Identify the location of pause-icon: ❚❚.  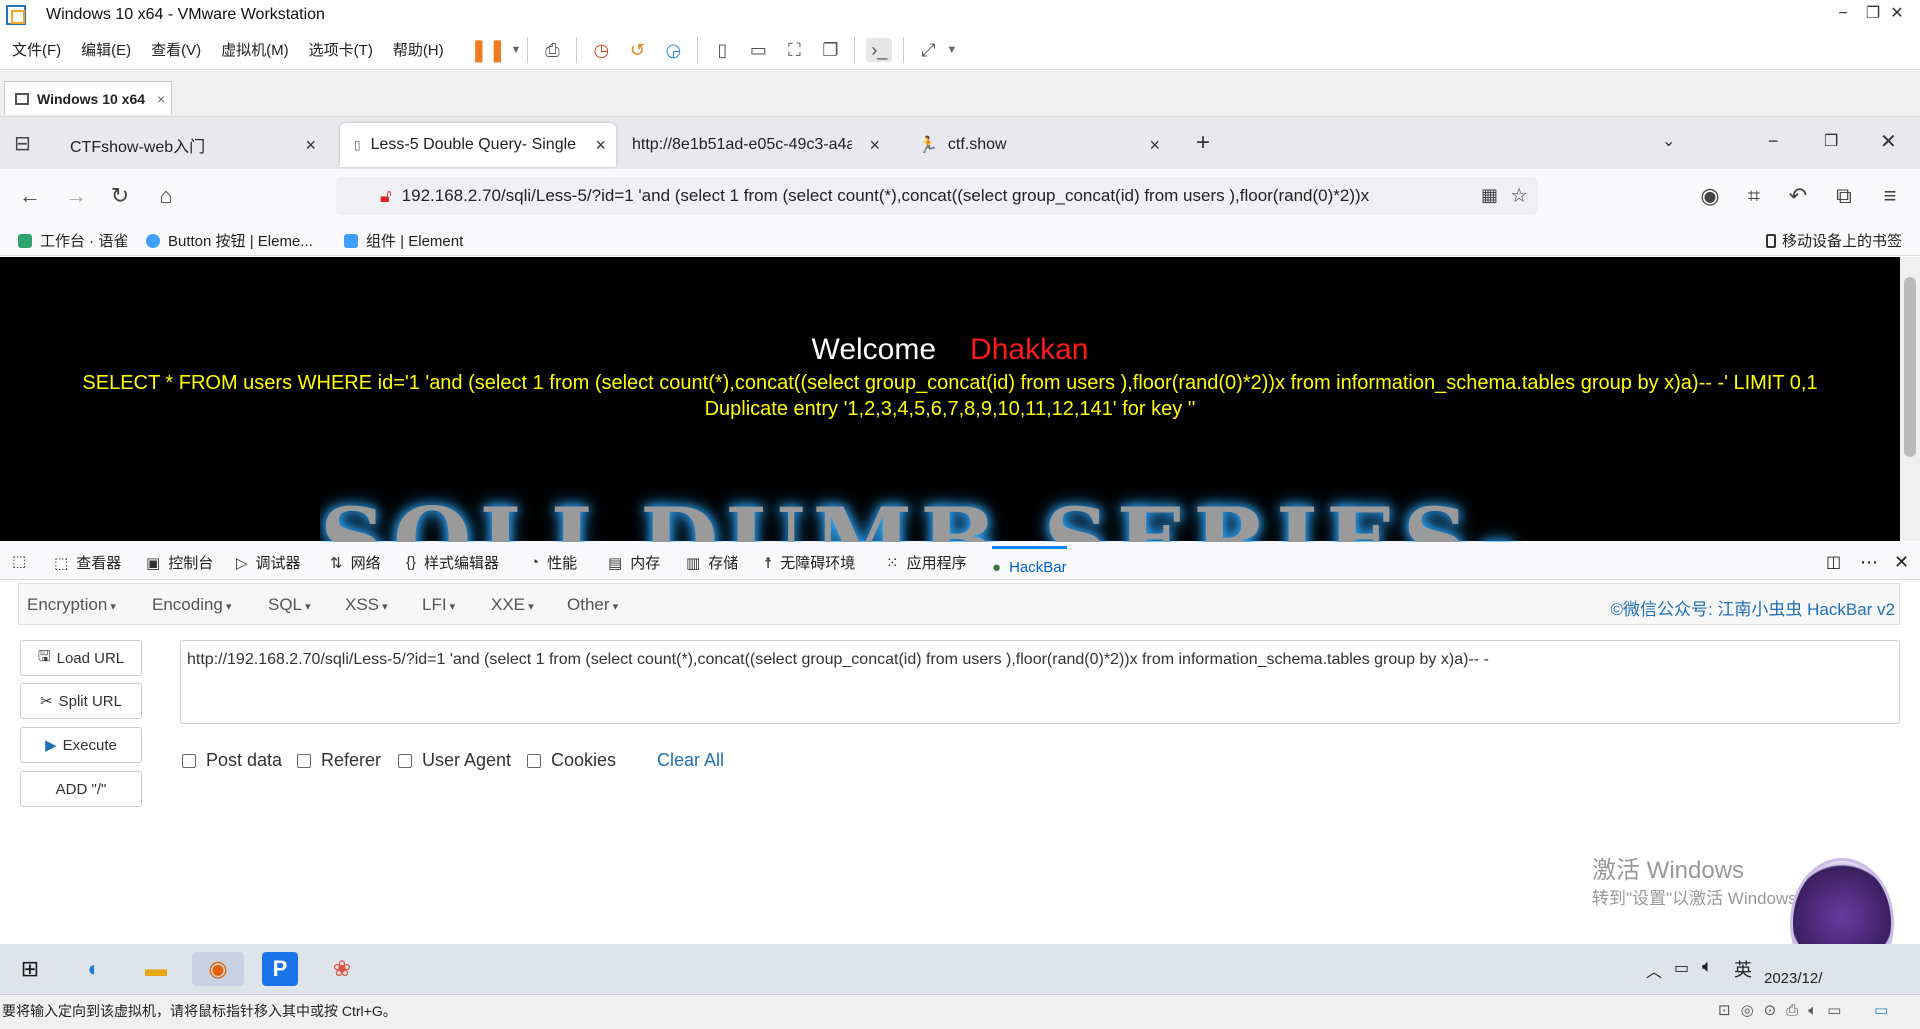
(488, 50).